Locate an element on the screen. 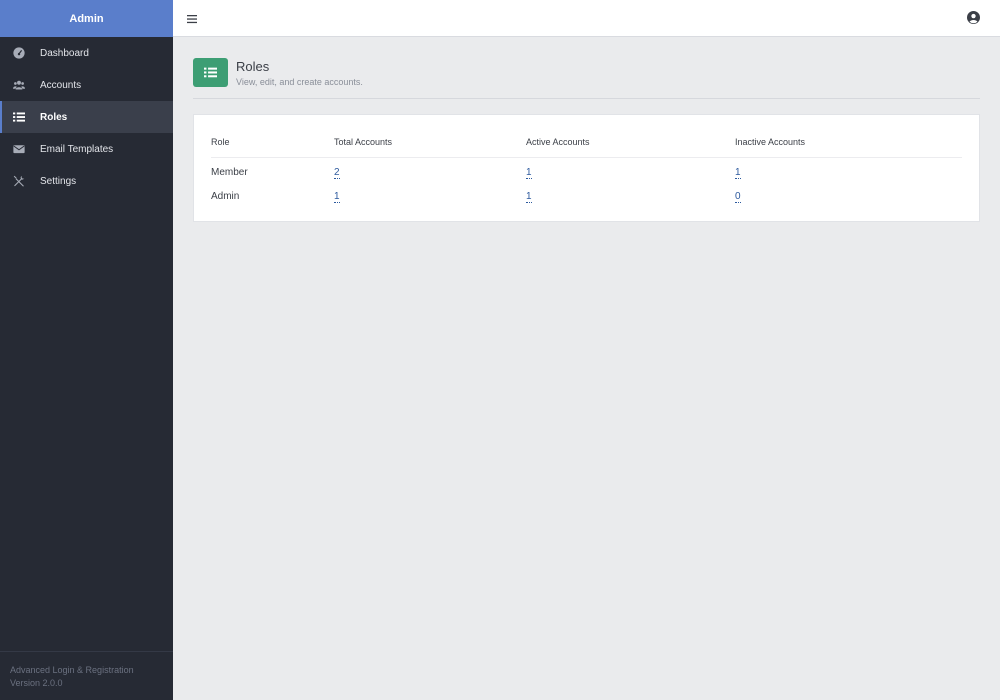  sidebar-item-label: Roles is located at coordinates (54, 117).